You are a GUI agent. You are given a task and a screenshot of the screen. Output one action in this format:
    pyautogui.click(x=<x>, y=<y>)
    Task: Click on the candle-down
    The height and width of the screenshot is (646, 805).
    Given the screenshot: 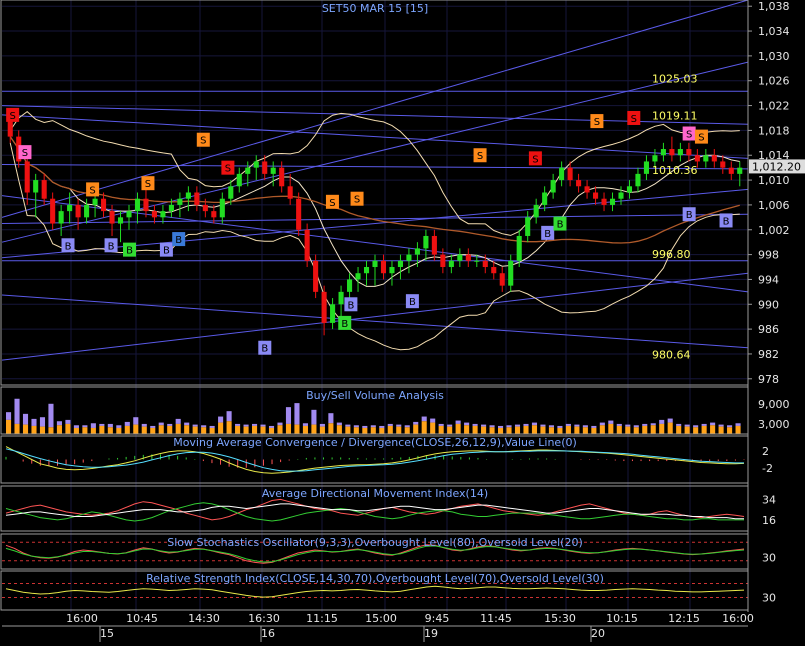 What is the action you would take?
    pyautogui.click(x=307, y=245)
    